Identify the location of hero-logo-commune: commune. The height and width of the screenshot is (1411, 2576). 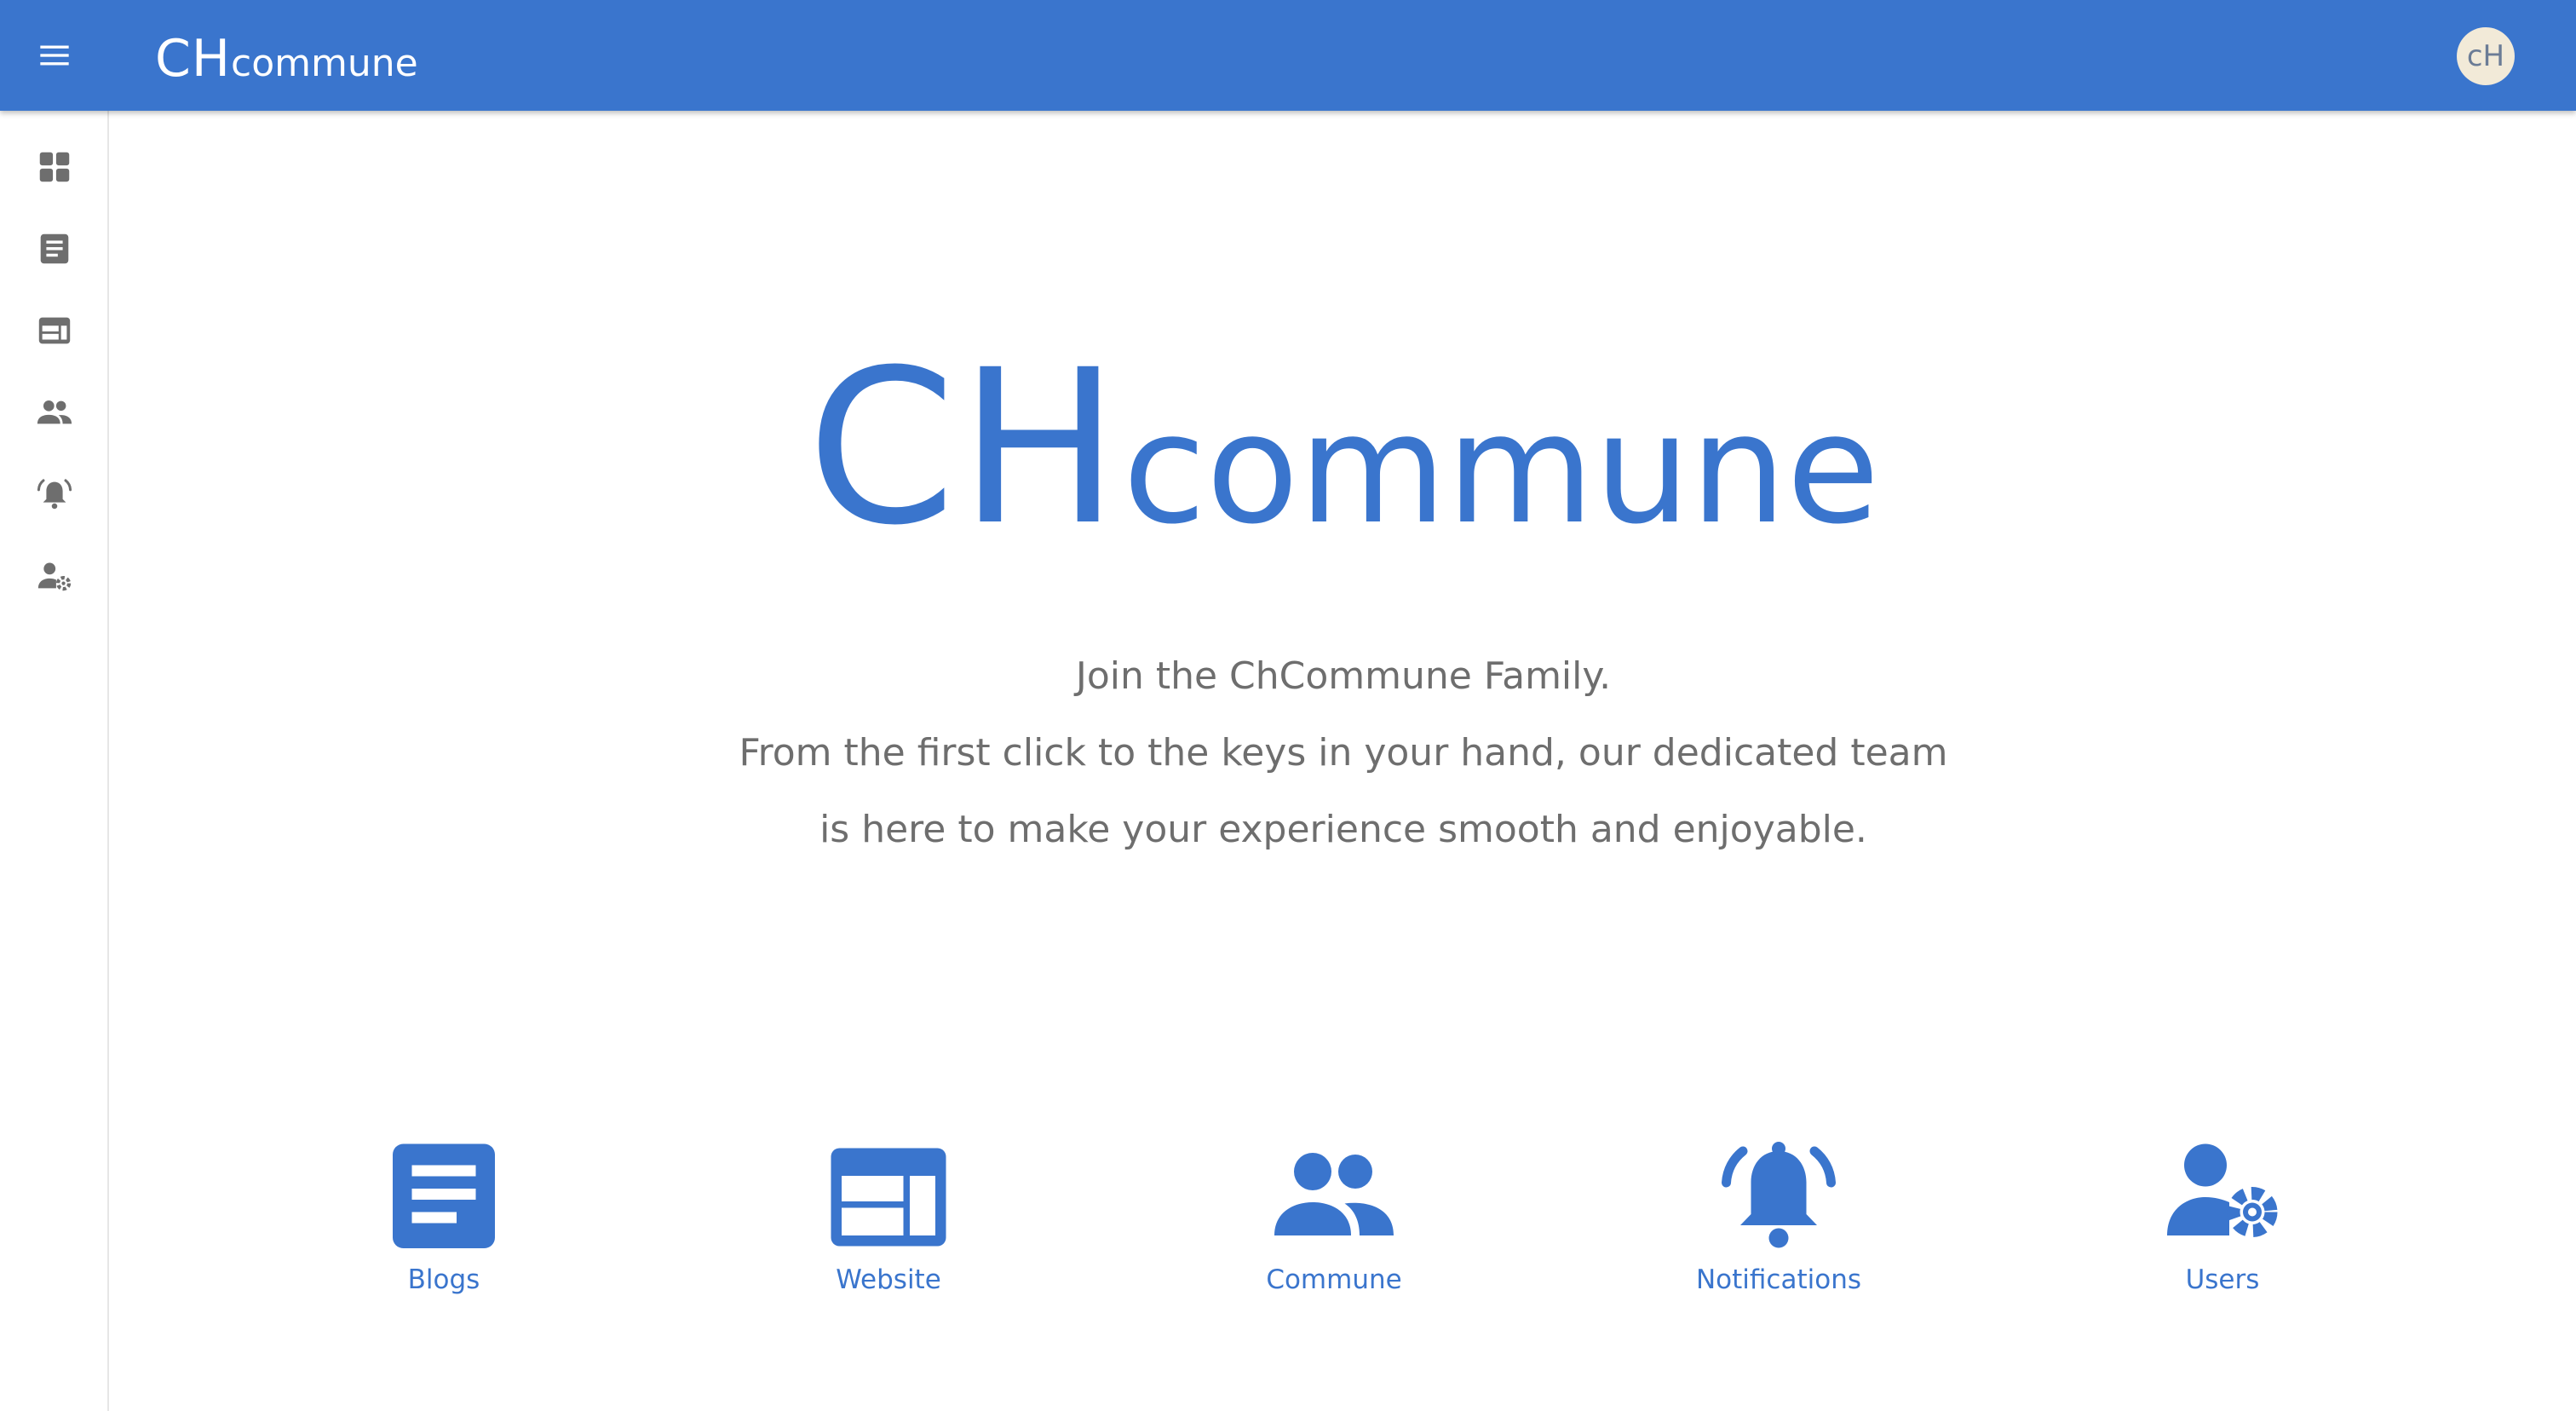
(1501, 469).